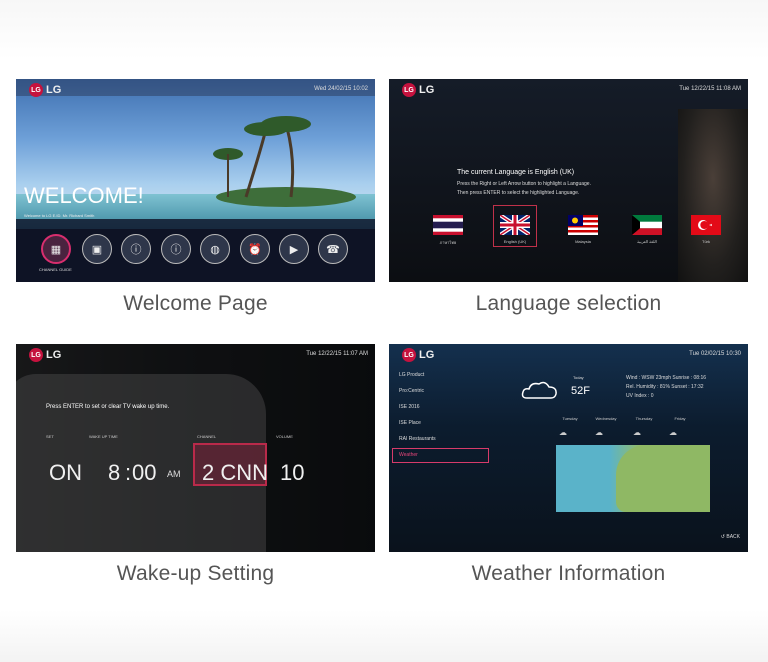 Image resolution: width=768 pixels, height=662 pixels. What do you see at coordinates (114, 473) in the screenshot?
I see `hour-value: 8` at bounding box center [114, 473].